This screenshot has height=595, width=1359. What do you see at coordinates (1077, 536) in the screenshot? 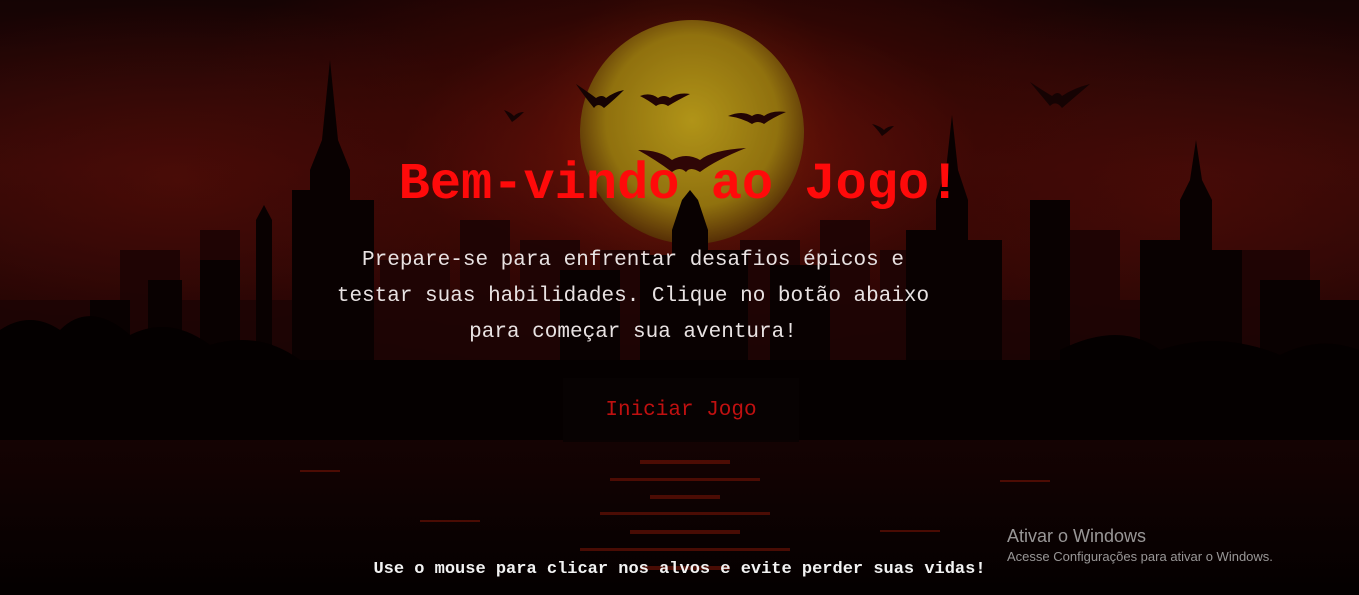
I see `watermark-title: Ativar o Windows` at bounding box center [1077, 536].